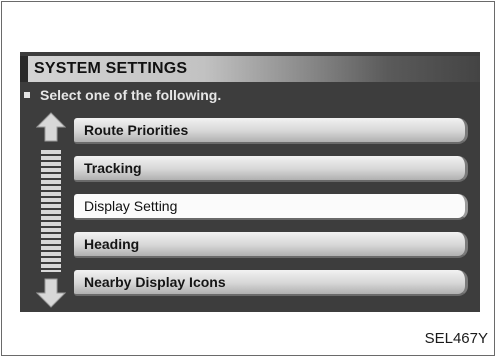 The image size is (497, 358). What do you see at coordinates (250, 69) in the screenshot?
I see `title-bar: SYSTEM SETTINGS` at bounding box center [250, 69].